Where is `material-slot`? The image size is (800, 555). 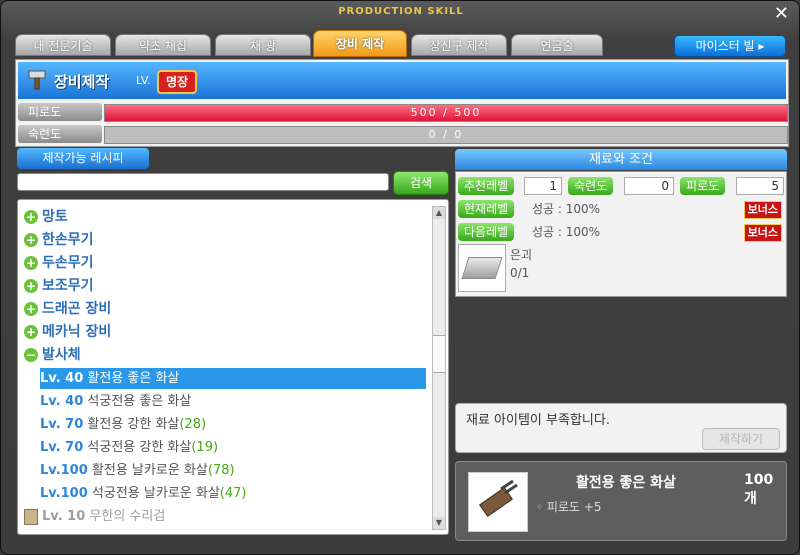
material-slot is located at coordinates (482, 268).